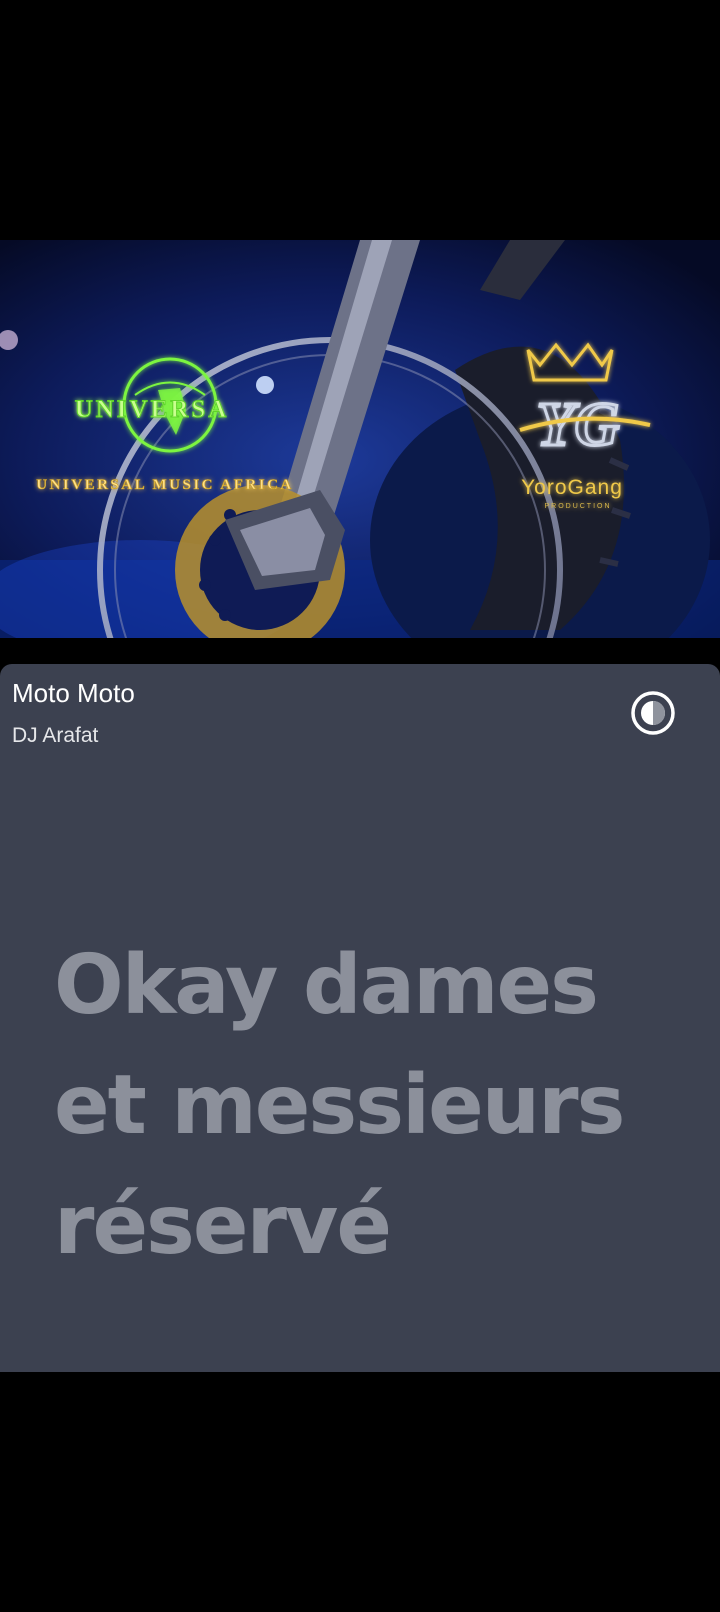 The image size is (720, 1612). Describe the element at coordinates (223, 1225) in the screenshot. I see `lyric-line: réservé` at that location.